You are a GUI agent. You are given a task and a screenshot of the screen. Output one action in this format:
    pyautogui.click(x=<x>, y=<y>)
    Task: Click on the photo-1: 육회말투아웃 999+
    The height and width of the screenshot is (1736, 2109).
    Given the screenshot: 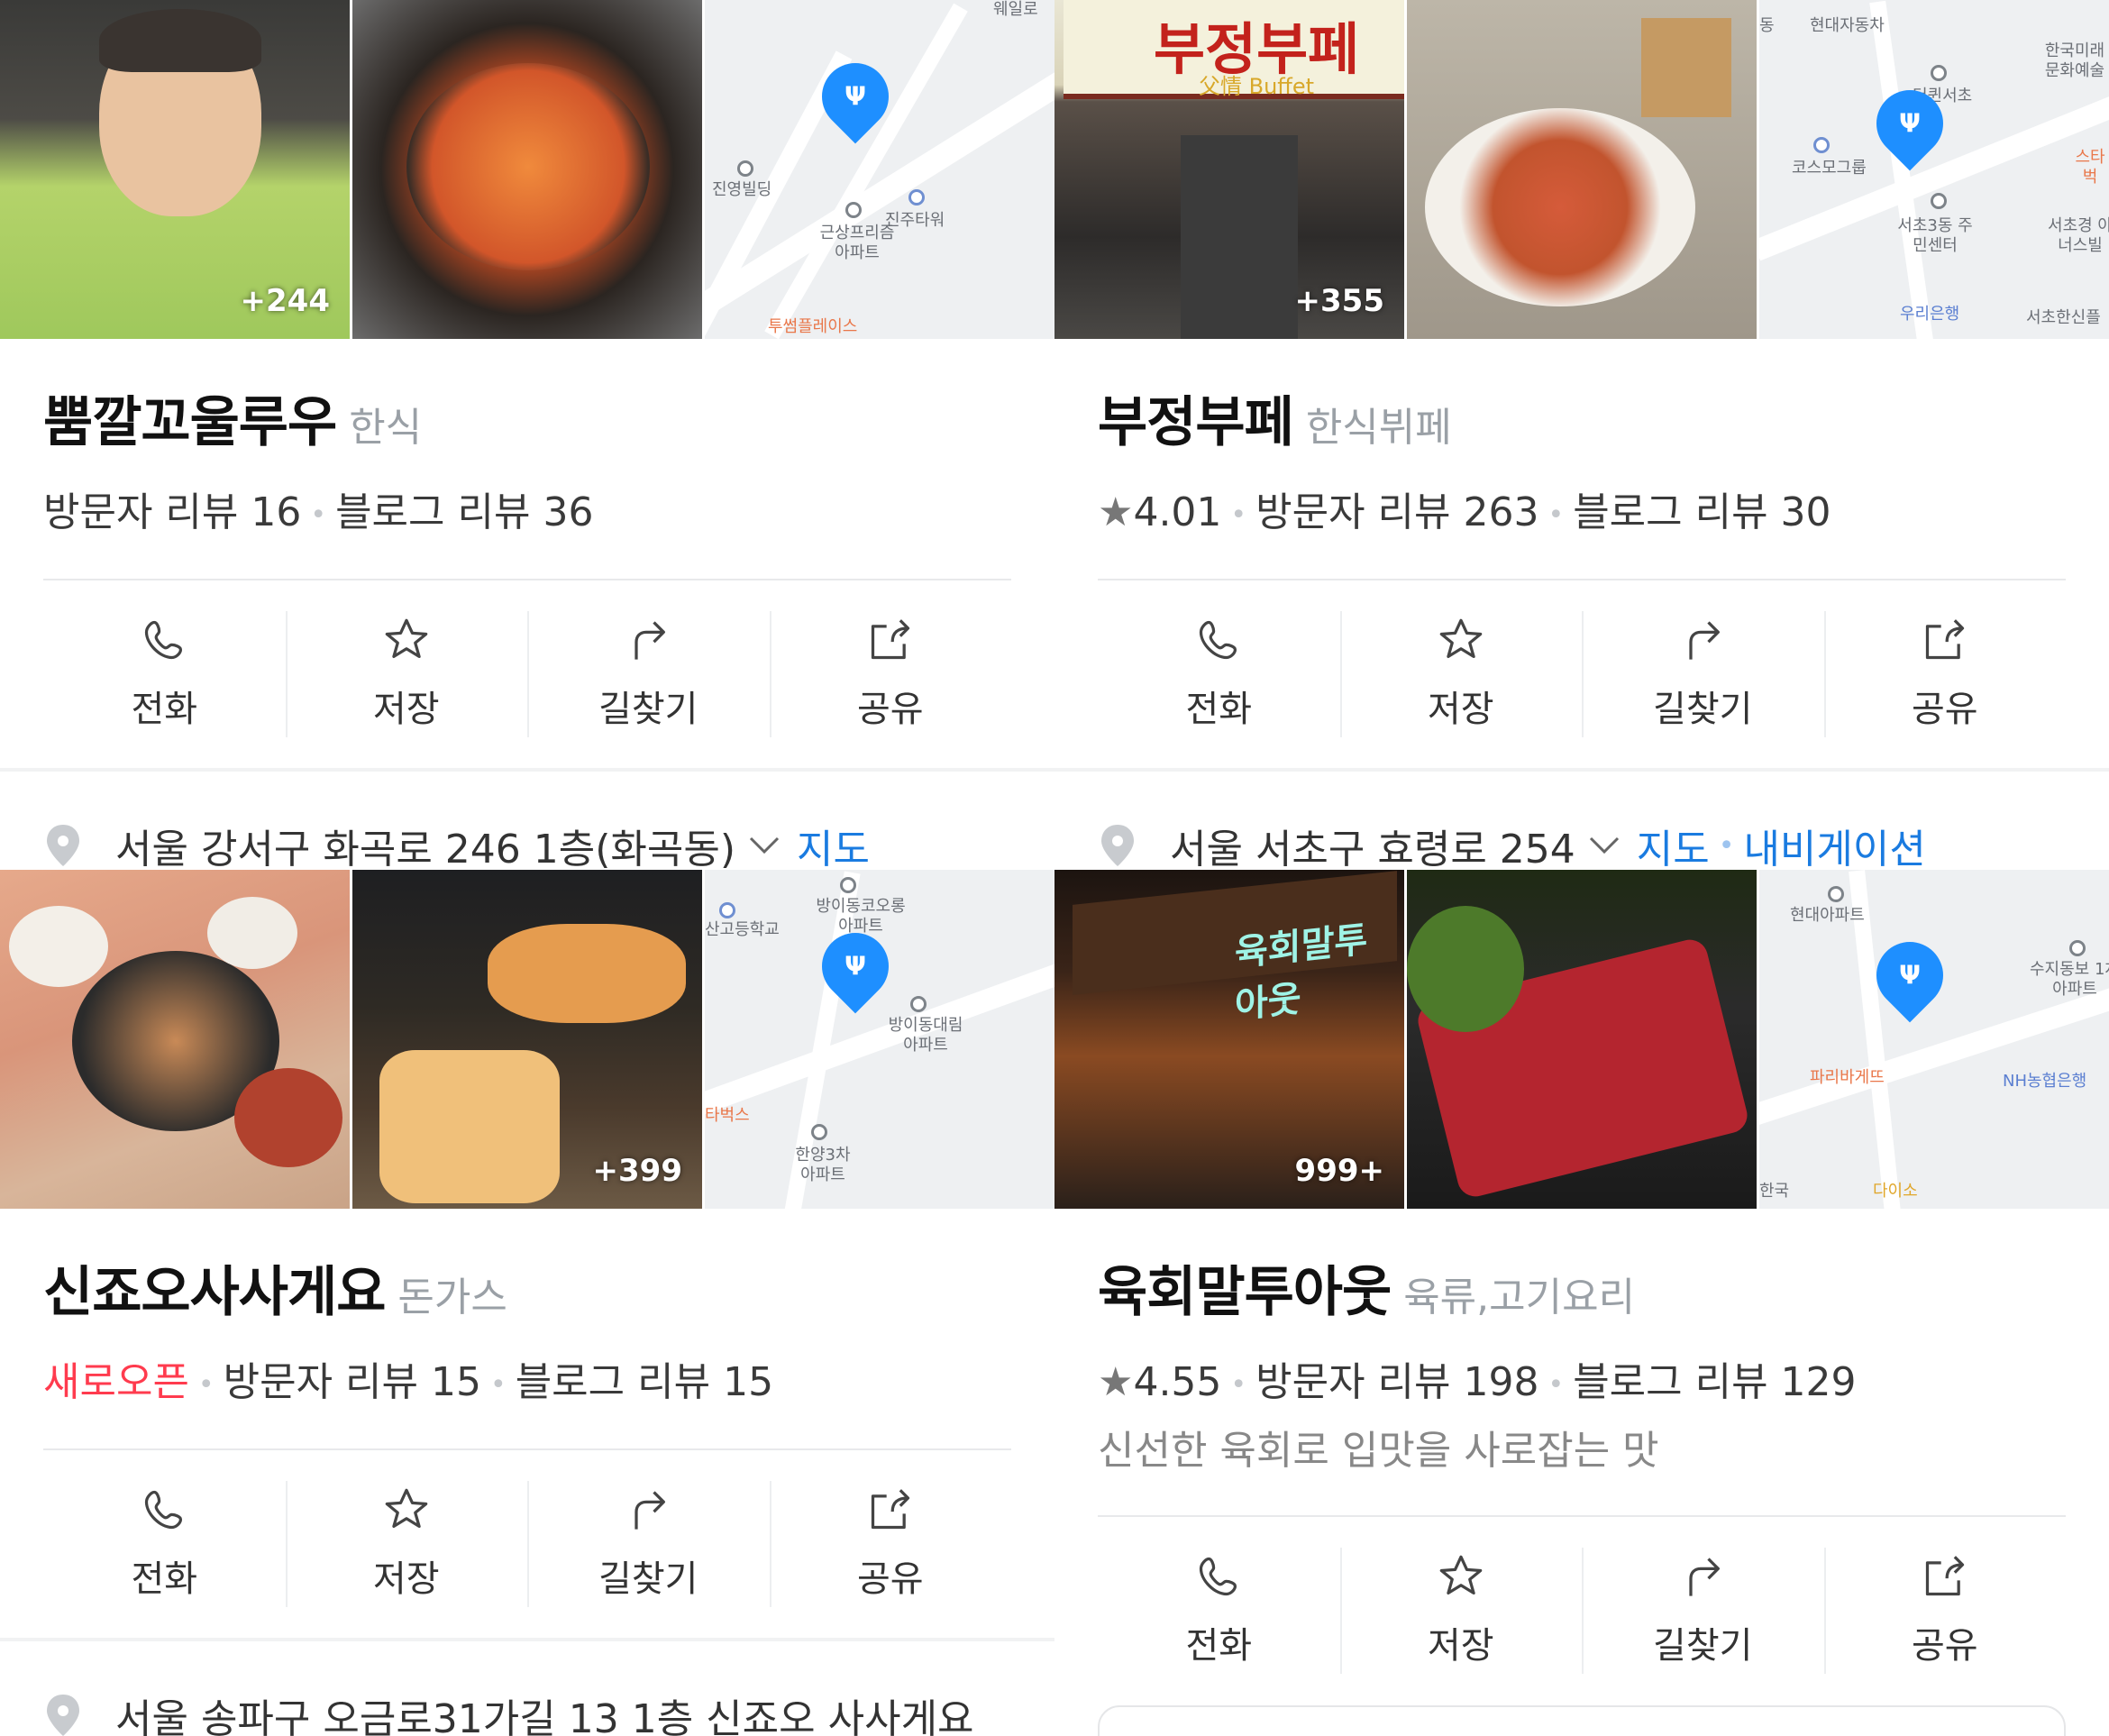 What is the action you would take?
    pyautogui.click(x=1229, y=1039)
    